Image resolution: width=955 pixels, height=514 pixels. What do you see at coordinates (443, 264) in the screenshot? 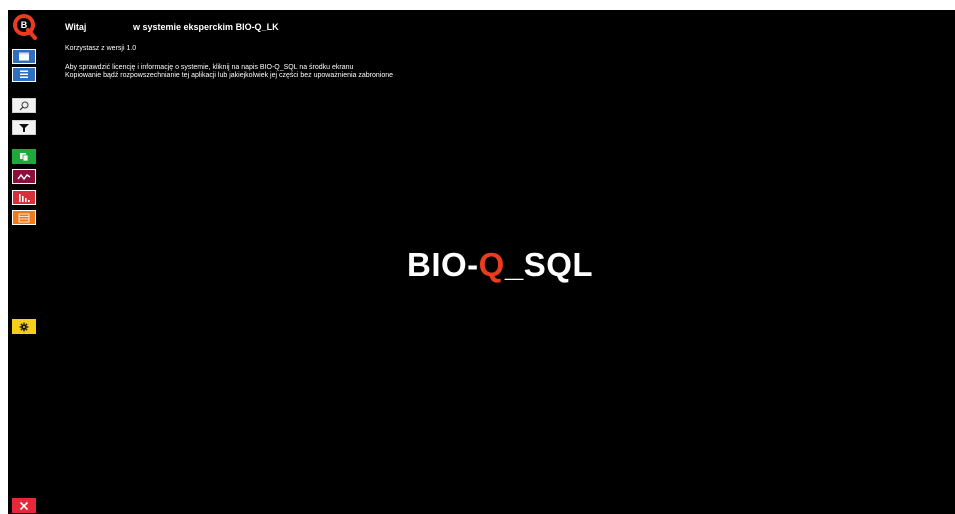
I see `brand-part-1: BIO-` at bounding box center [443, 264].